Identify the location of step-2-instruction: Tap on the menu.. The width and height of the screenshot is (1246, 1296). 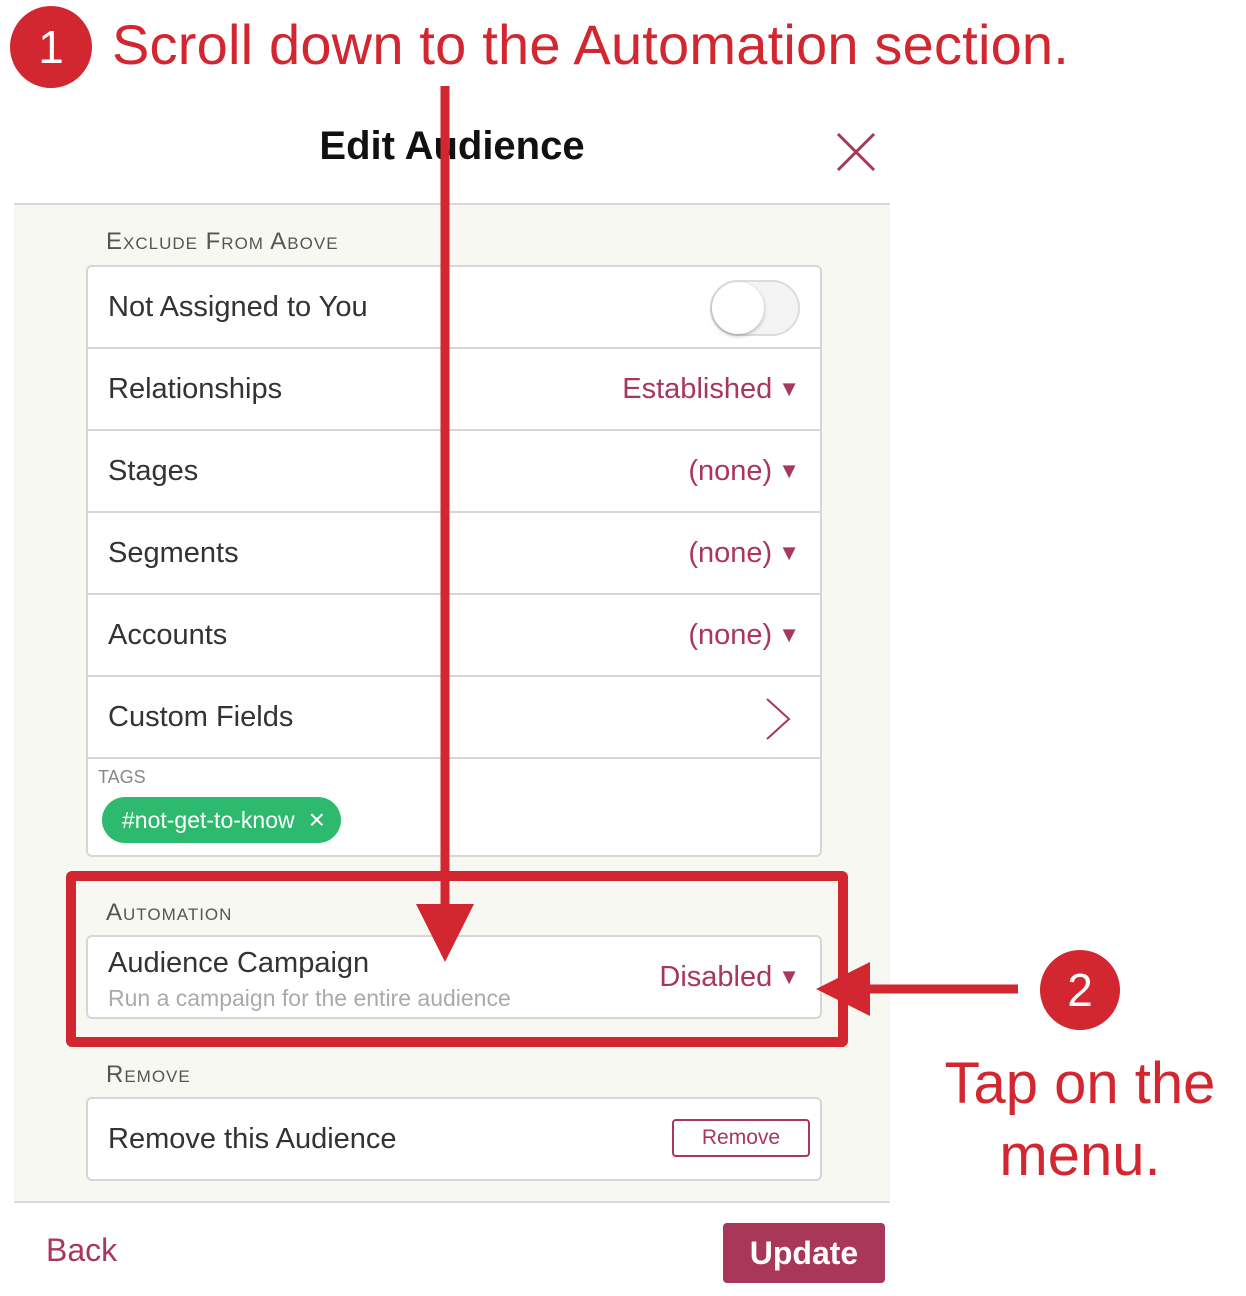
(1080, 1119).